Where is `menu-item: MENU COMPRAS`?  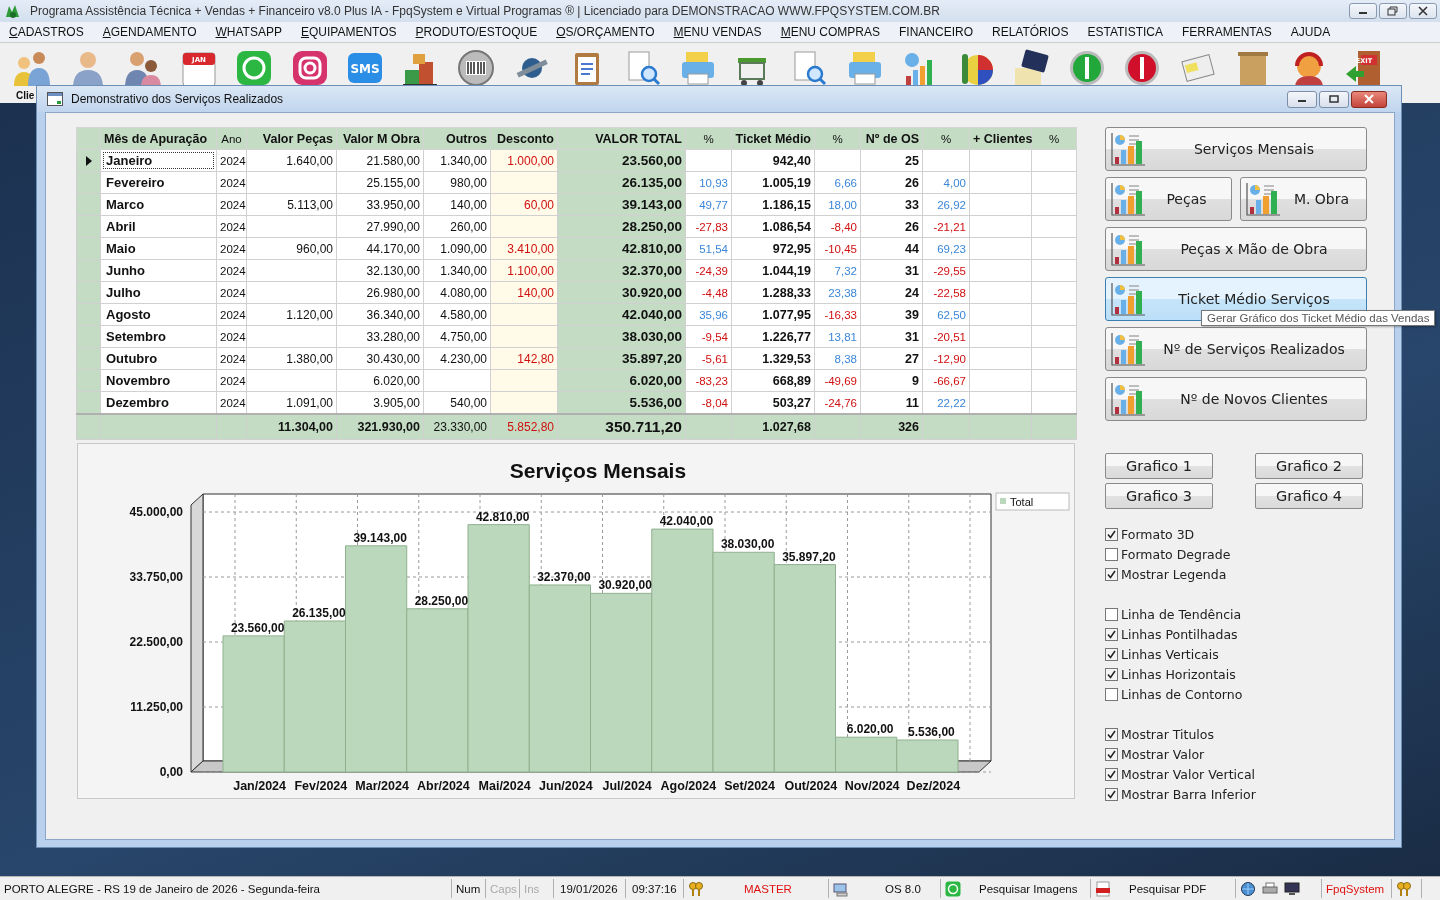 menu-item: MENU COMPRAS is located at coordinates (830, 32).